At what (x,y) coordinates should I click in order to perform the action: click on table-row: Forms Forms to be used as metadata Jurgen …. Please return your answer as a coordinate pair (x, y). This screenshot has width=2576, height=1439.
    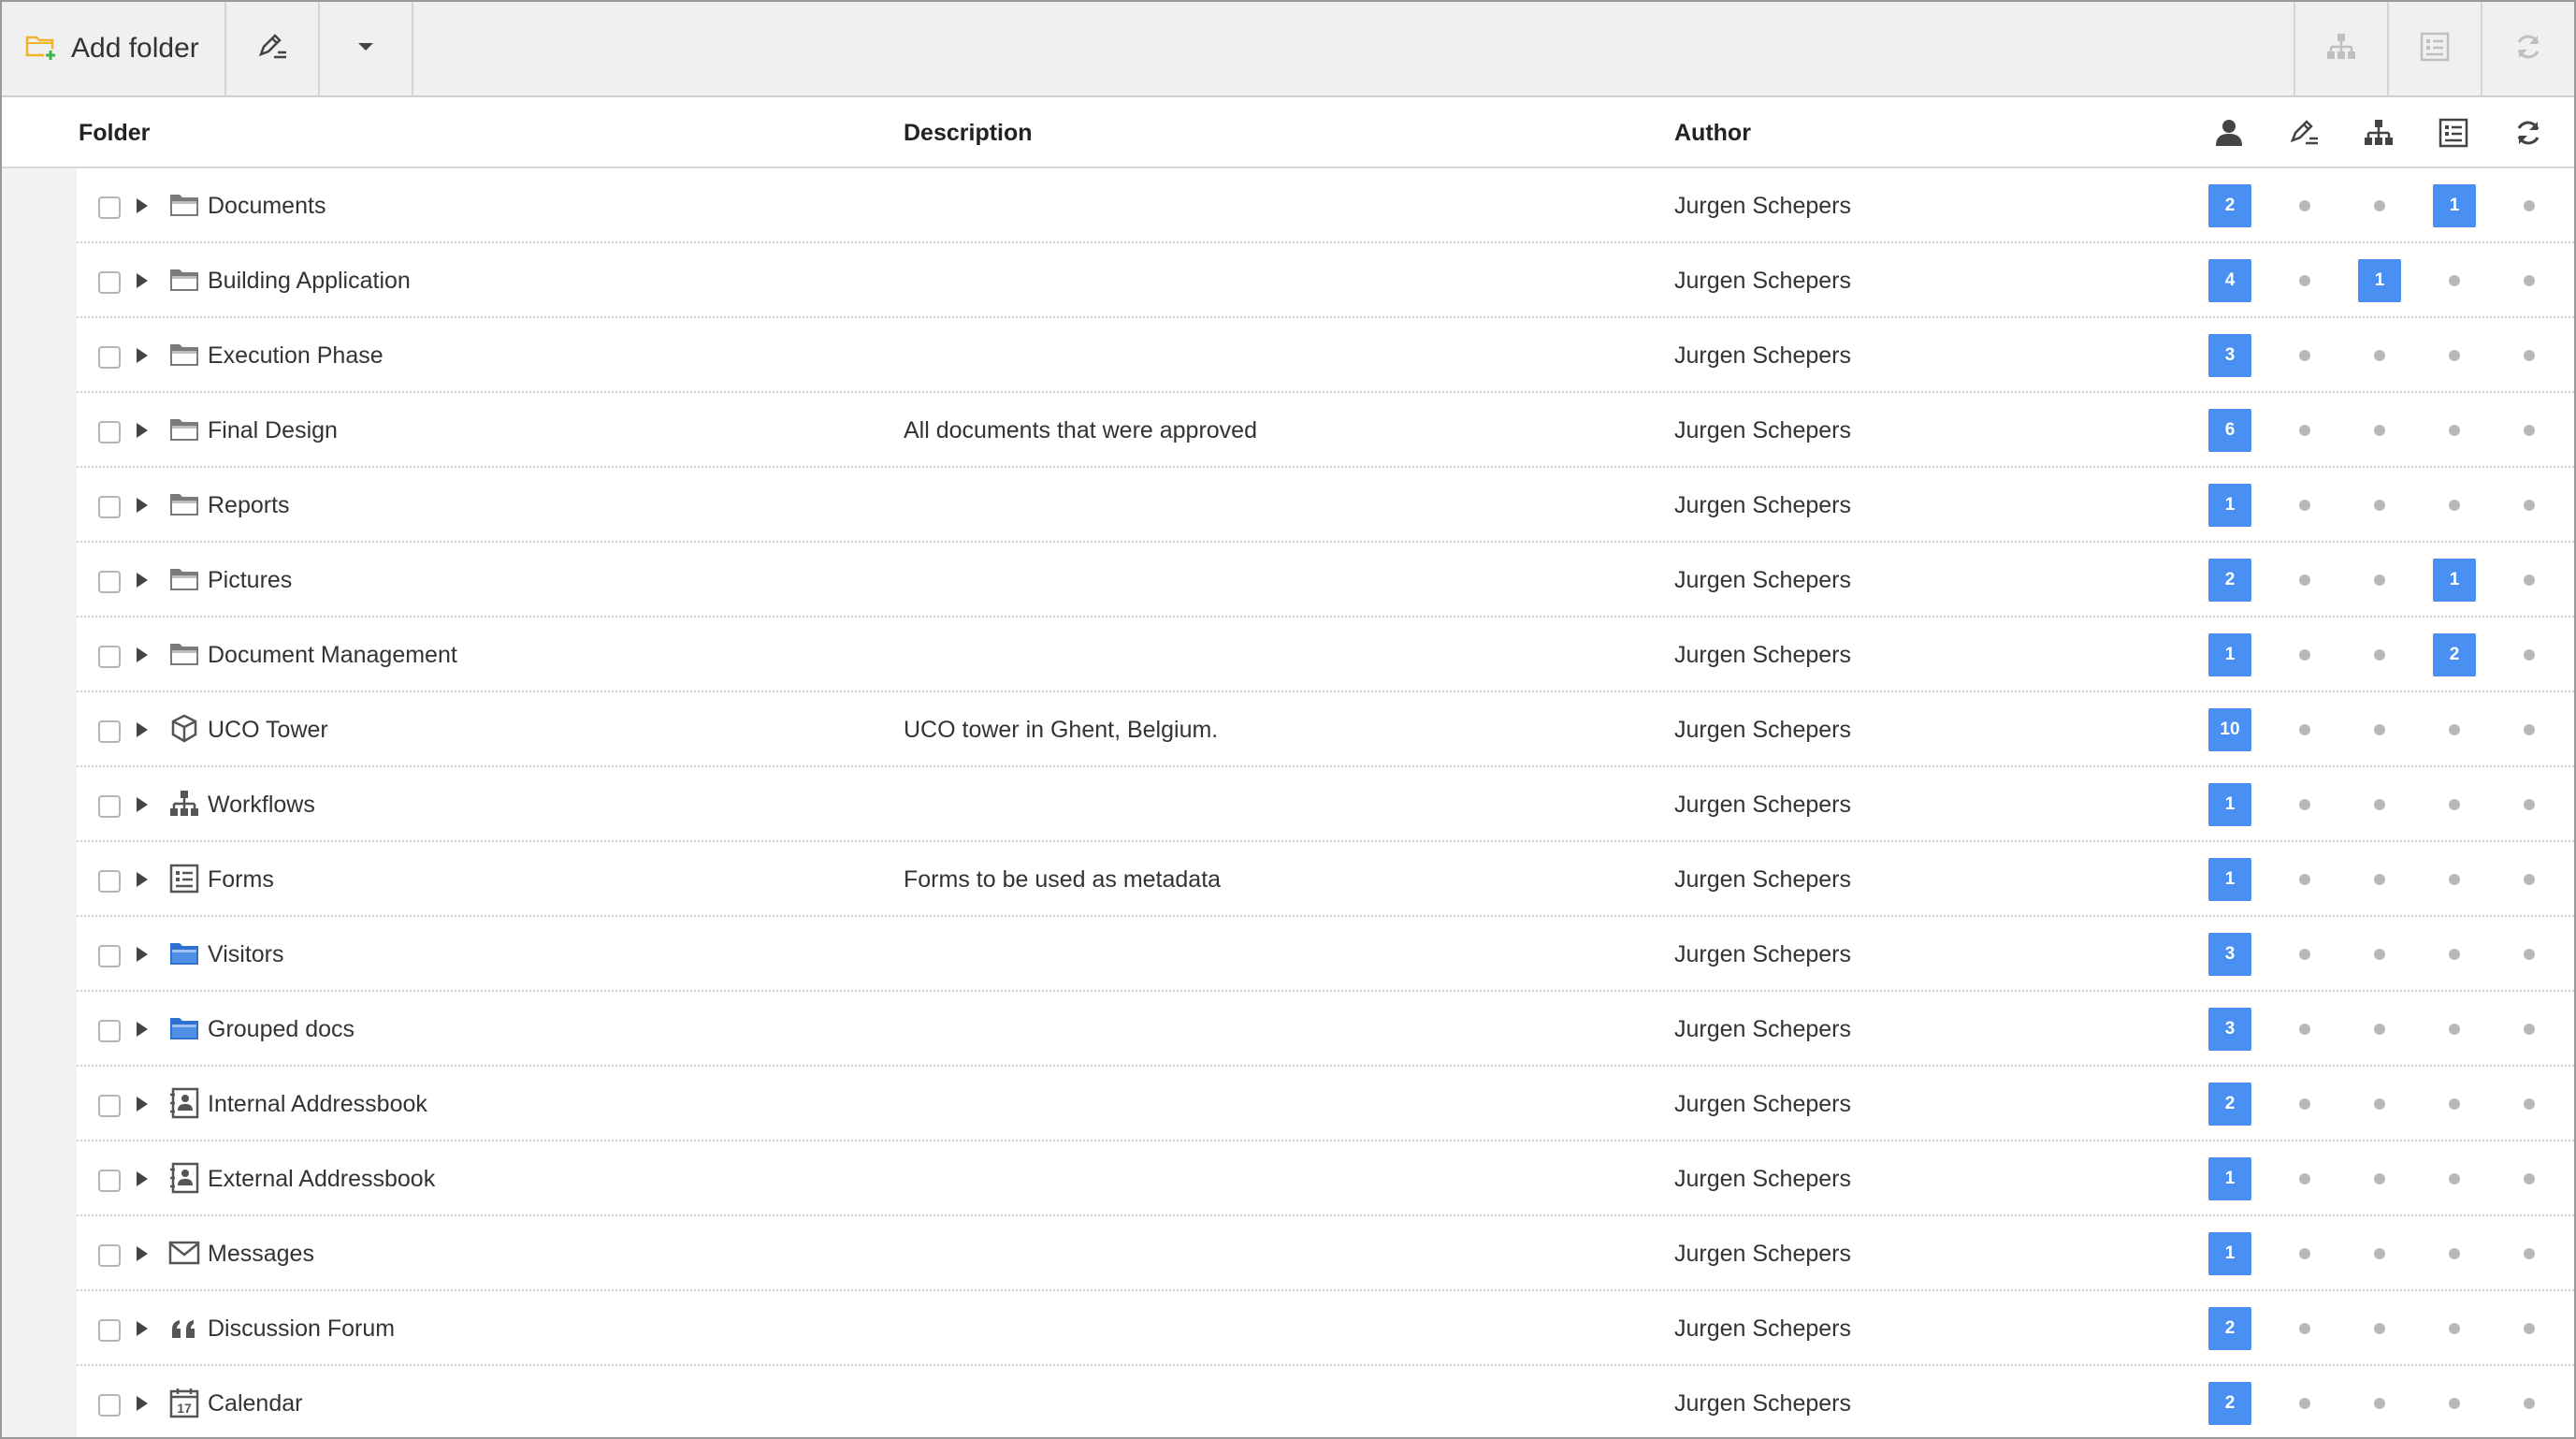
    Looking at the image, I should click on (1288, 879).